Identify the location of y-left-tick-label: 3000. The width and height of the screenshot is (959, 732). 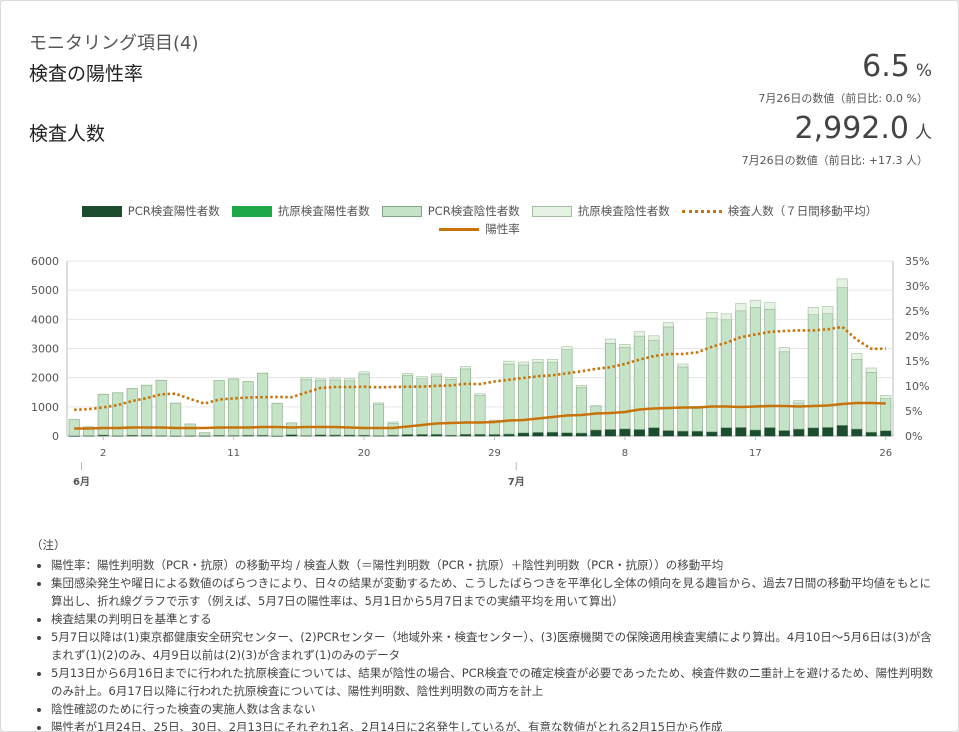
(45, 349).